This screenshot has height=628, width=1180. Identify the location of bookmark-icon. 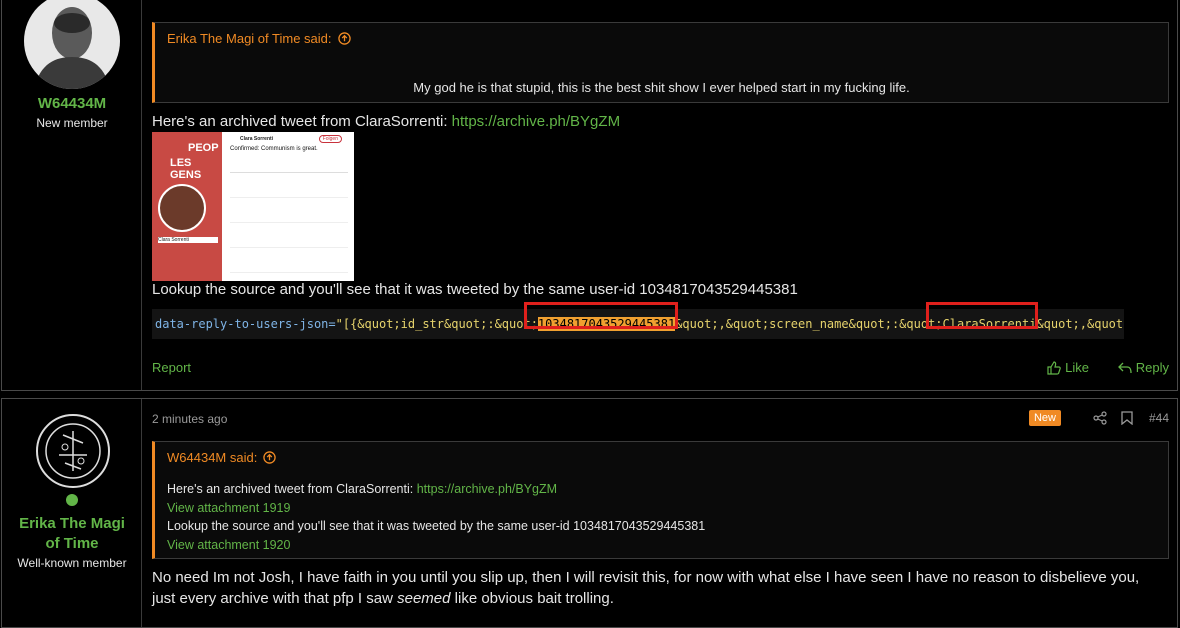
(1127, 418).